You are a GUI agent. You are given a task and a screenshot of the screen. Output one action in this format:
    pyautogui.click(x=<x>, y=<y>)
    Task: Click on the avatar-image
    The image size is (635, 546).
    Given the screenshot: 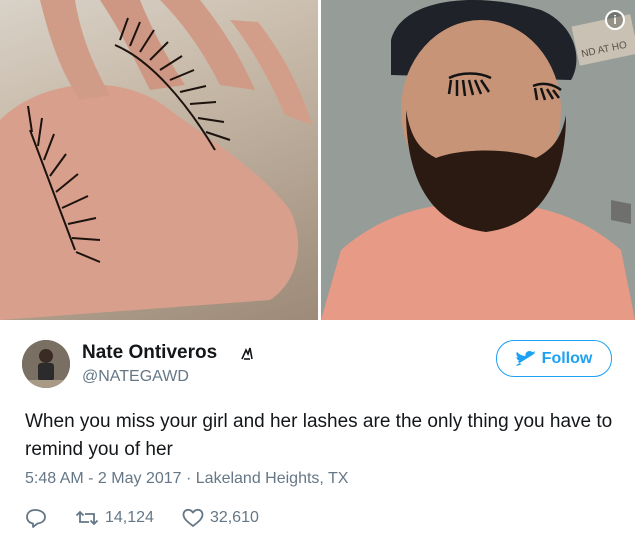 What is the action you would take?
    pyautogui.click(x=46, y=364)
    